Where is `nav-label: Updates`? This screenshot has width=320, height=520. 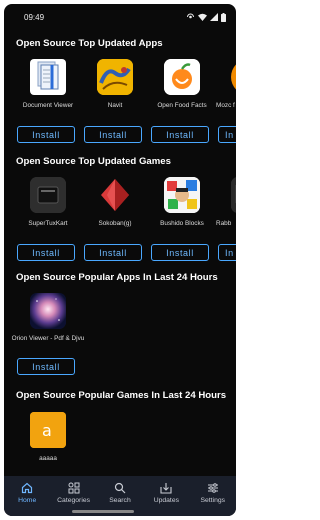 nav-label: Updates is located at coordinates (166, 500).